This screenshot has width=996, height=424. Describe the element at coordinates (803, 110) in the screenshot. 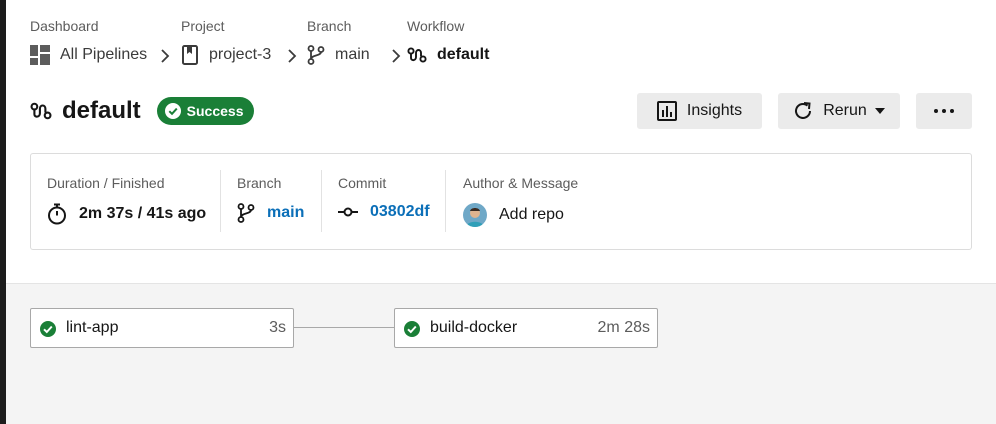

I see `refresh-icon` at that location.